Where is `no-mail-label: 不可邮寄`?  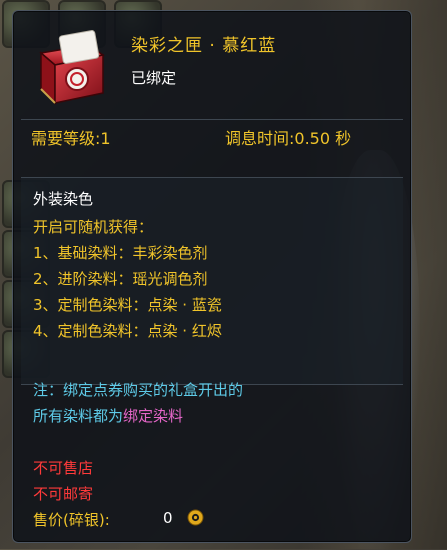 no-mail-label: 不可邮寄 is located at coordinates (63, 494).